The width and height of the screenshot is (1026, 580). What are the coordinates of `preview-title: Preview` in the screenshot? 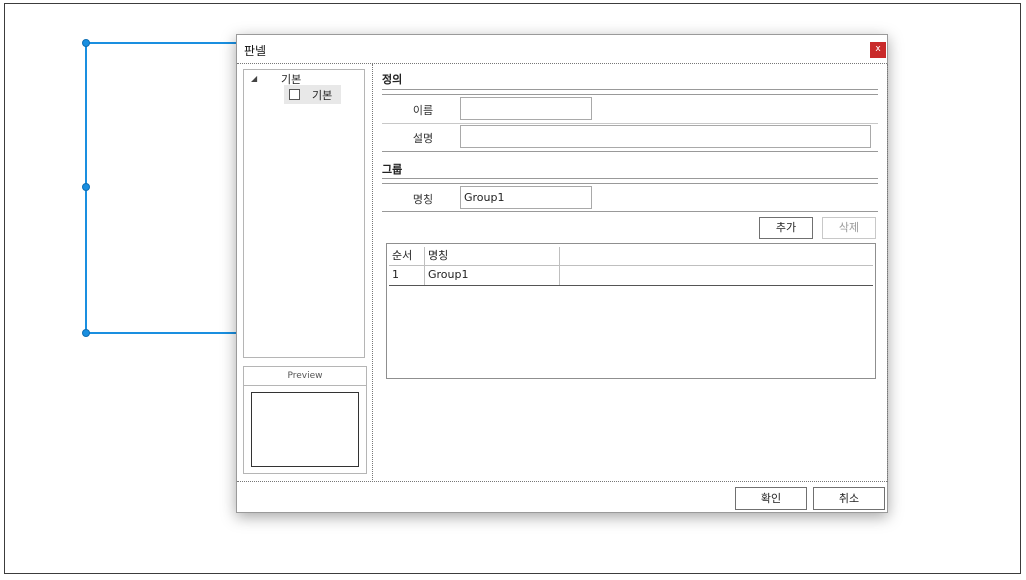 It's located at (305, 376).